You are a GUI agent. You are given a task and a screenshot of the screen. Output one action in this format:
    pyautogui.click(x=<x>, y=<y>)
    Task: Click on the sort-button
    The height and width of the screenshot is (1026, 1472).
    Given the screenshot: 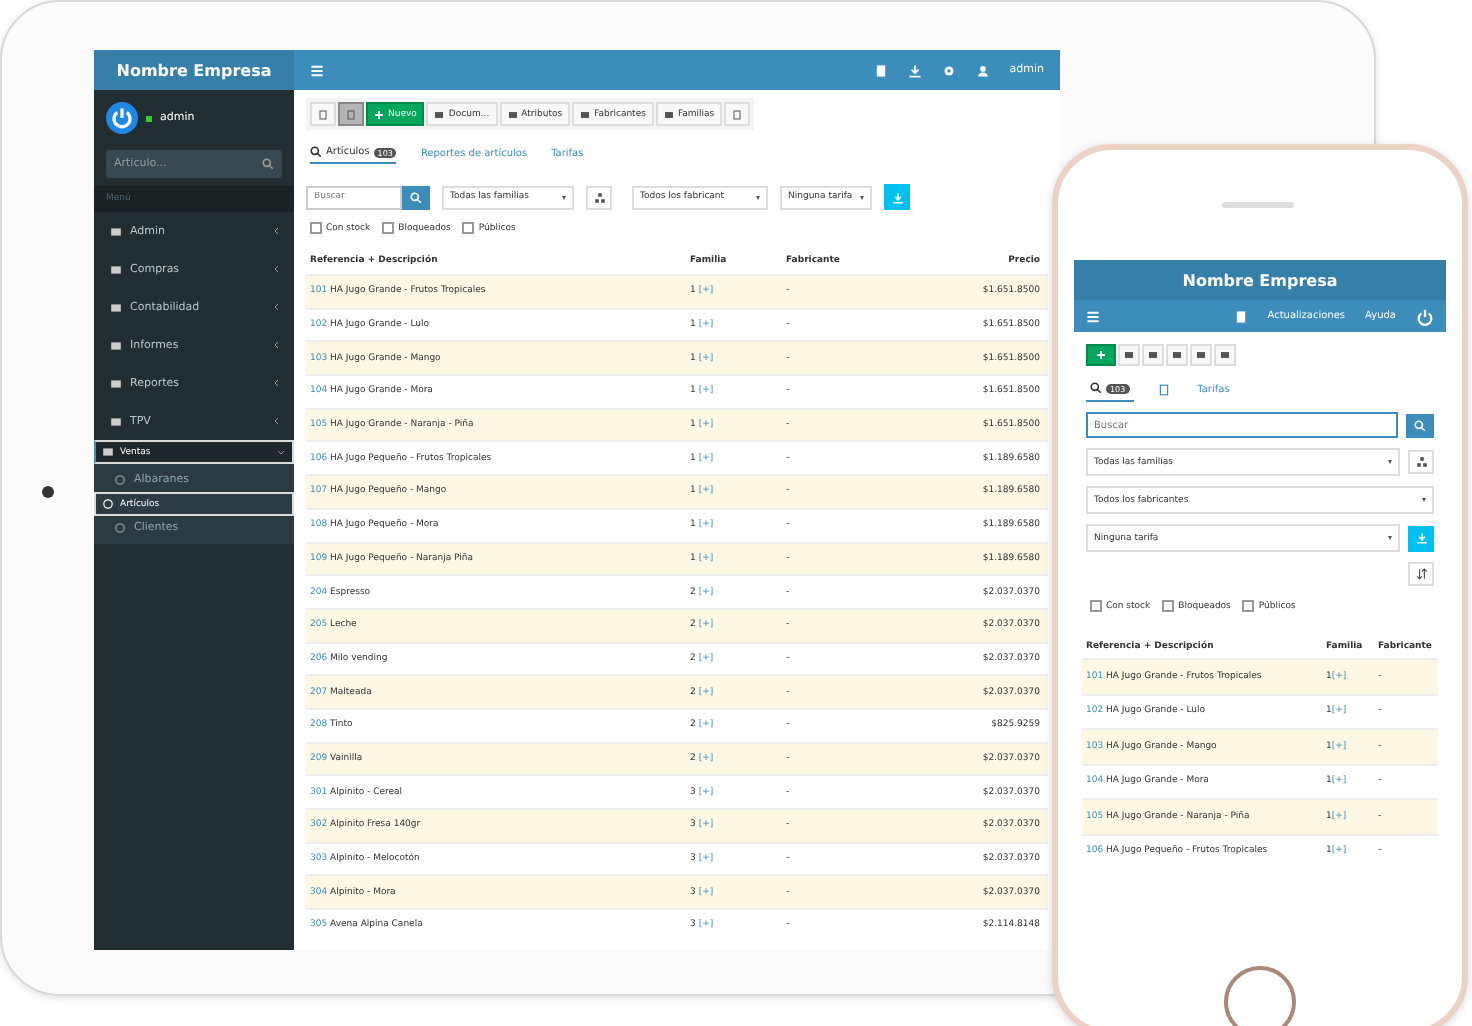 What is the action you would take?
    pyautogui.click(x=1421, y=574)
    